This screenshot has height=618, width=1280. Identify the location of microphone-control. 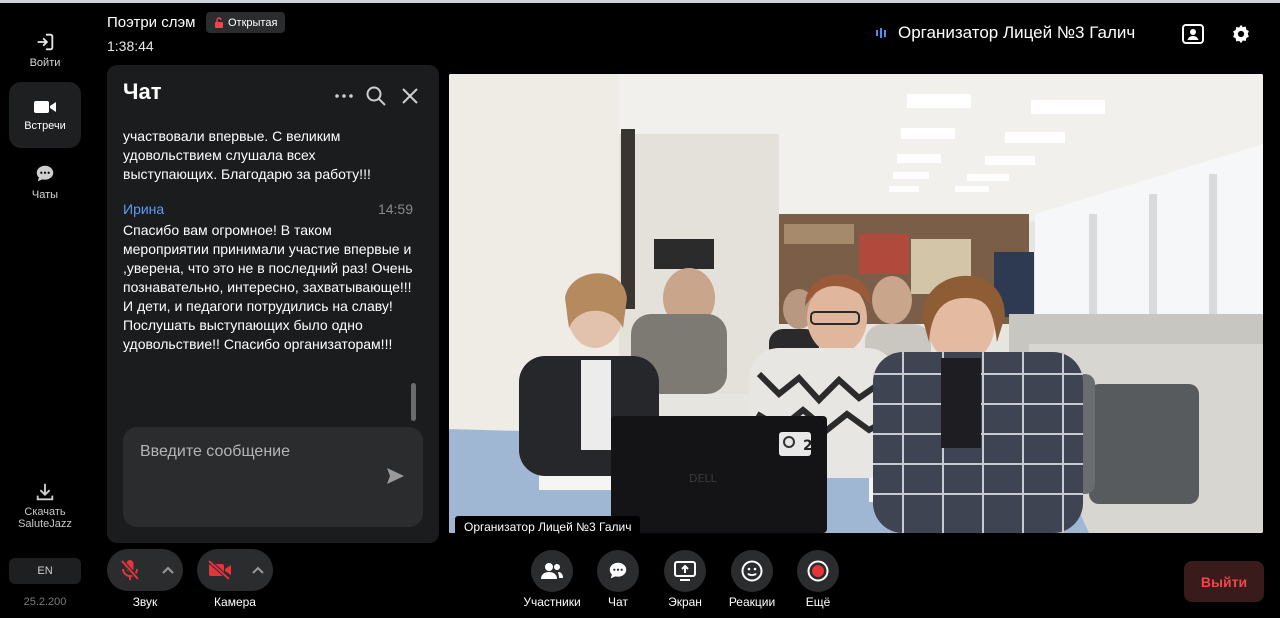
(145, 570).